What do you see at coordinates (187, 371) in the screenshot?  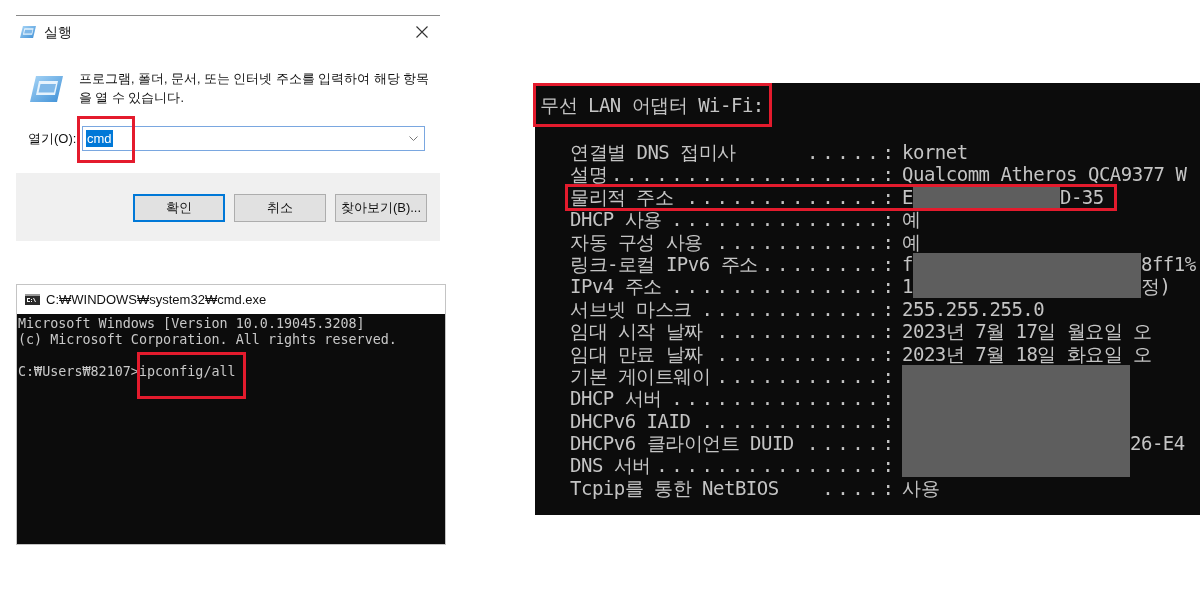 I see `console-command: ipconfig/all` at bounding box center [187, 371].